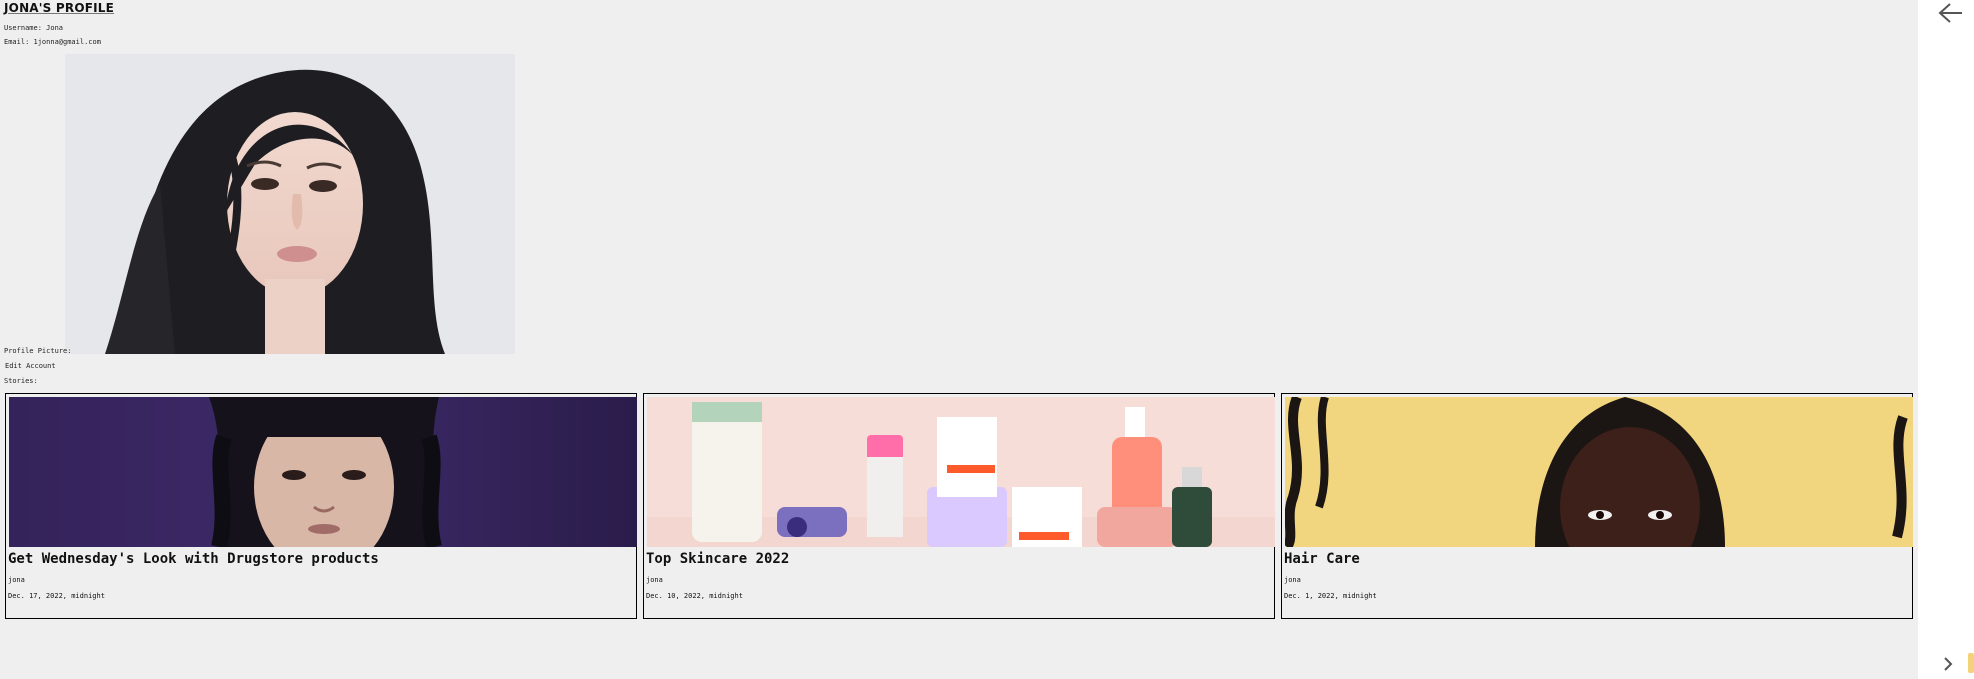 The height and width of the screenshot is (679, 1974). What do you see at coordinates (52, 42) in the screenshot?
I see `email-text: Email: 1jonna@gmail.com` at bounding box center [52, 42].